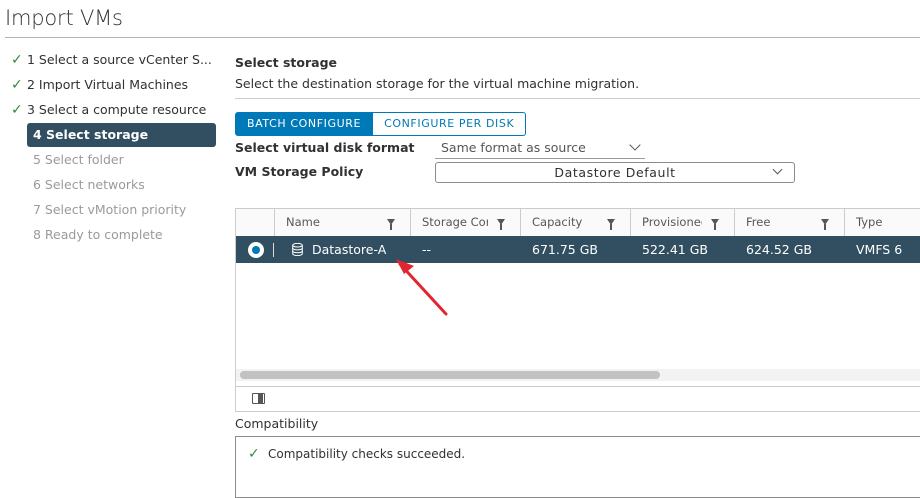 Image resolution: width=920 pixels, height=498 pixels. Describe the element at coordinates (513, 147) in the screenshot. I see `disk-format-value: Same format as source` at that location.